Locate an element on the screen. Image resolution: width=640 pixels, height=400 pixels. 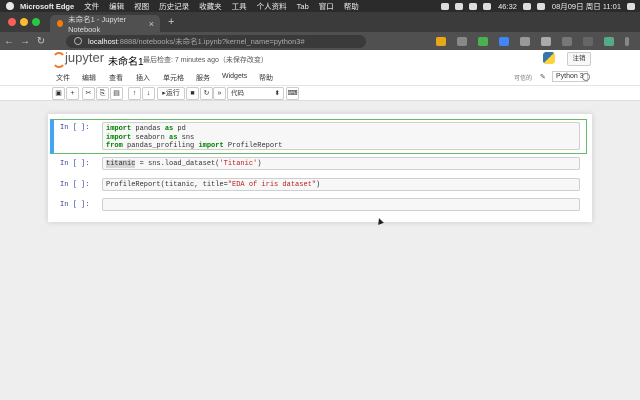
cut-icon: ✂ is located at coordinates (88, 93).